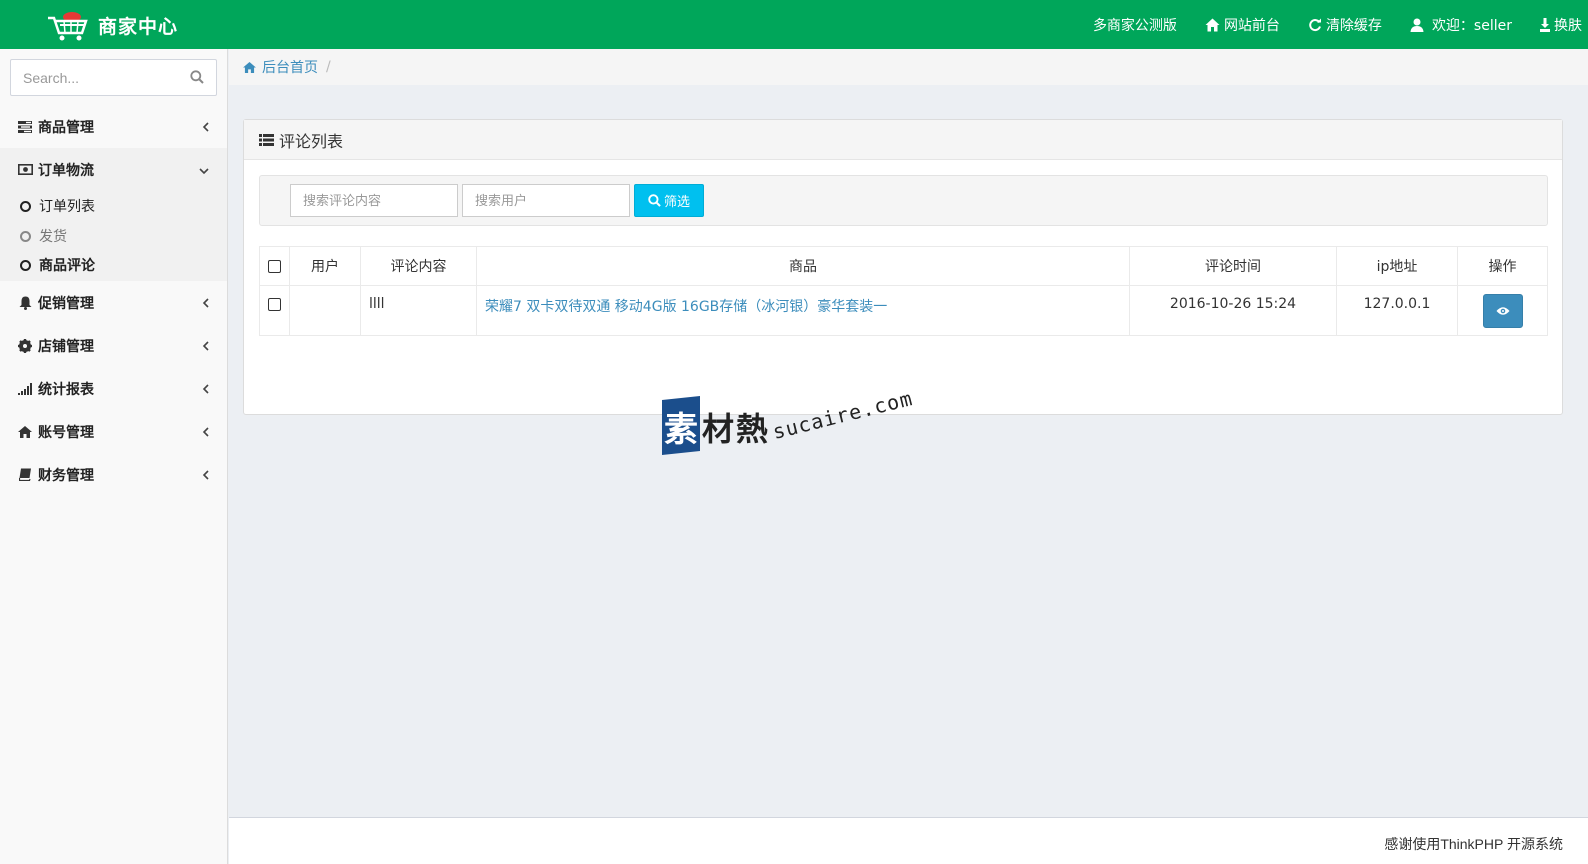 The height and width of the screenshot is (864, 1588). What do you see at coordinates (113, 474) in the screenshot?
I see `sidebar-item-finance: 财务管理` at bounding box center [113, 474].